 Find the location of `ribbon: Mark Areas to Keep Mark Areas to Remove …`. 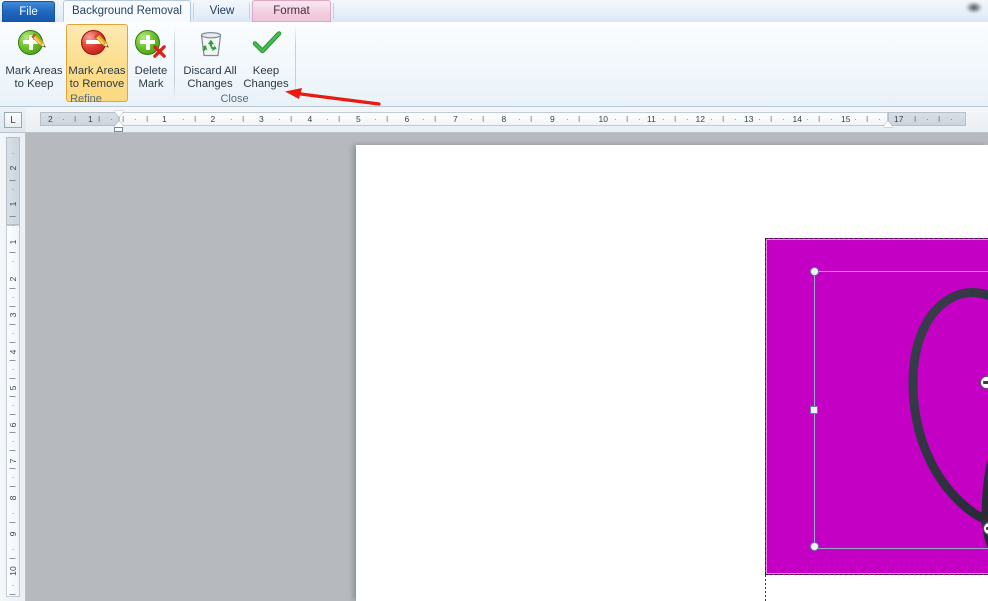

ribbon: Mark Areas to Keep Mark Areas to Remove … is located at coordinates (494, 64).